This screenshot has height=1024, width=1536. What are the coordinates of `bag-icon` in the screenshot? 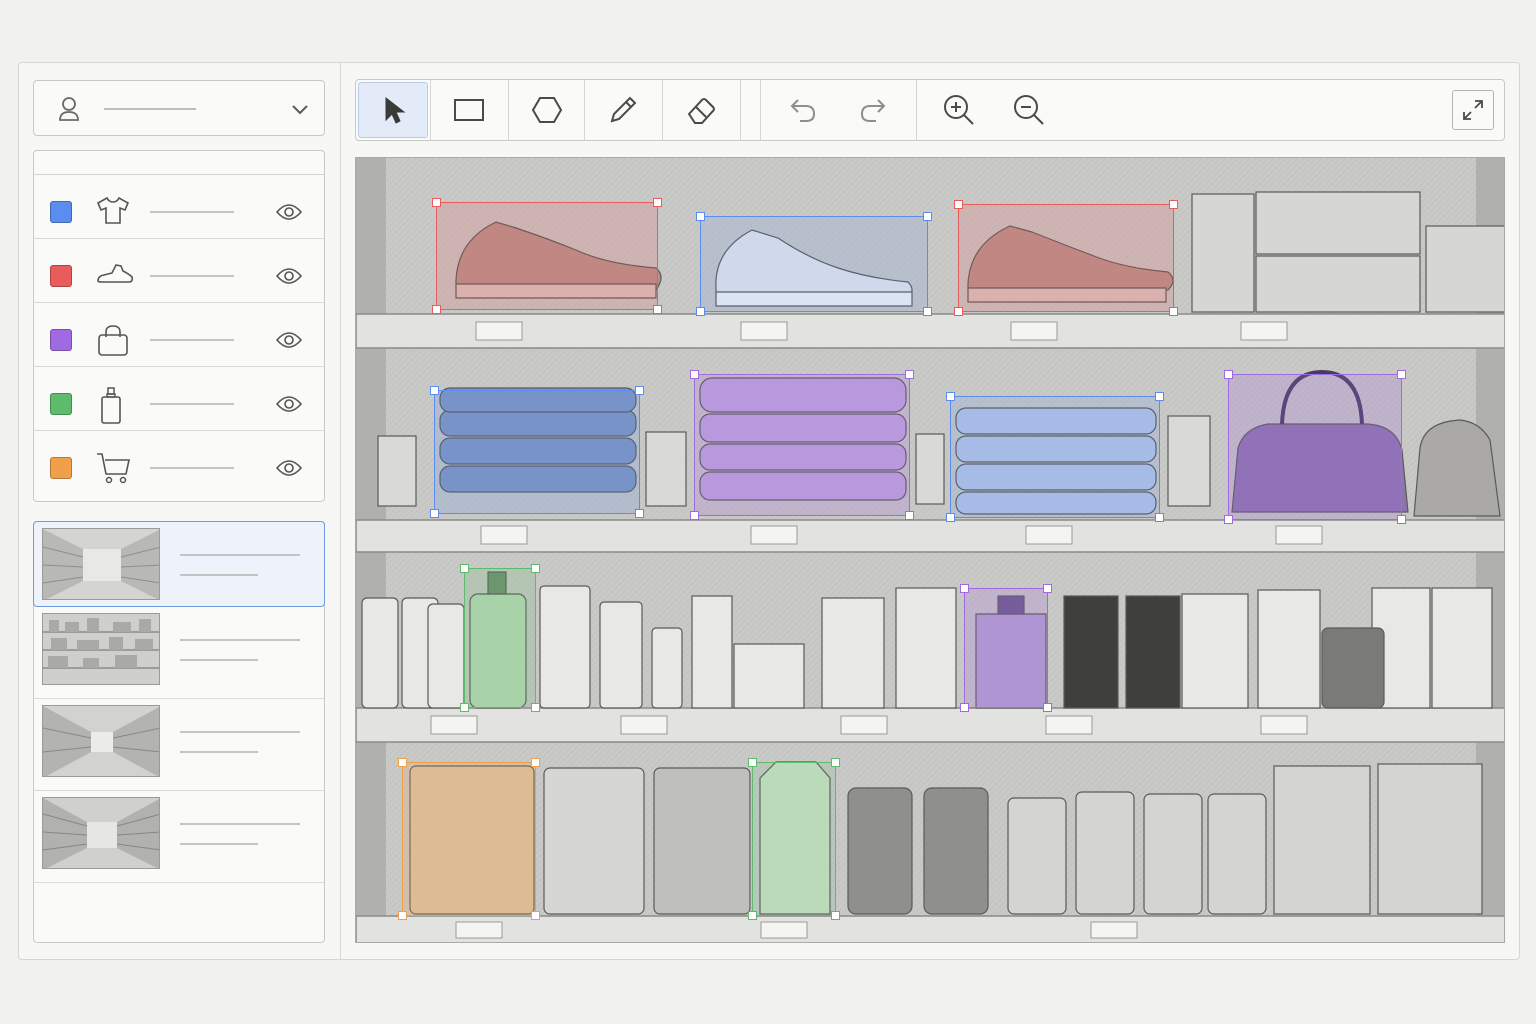 It's located at (113, 342).